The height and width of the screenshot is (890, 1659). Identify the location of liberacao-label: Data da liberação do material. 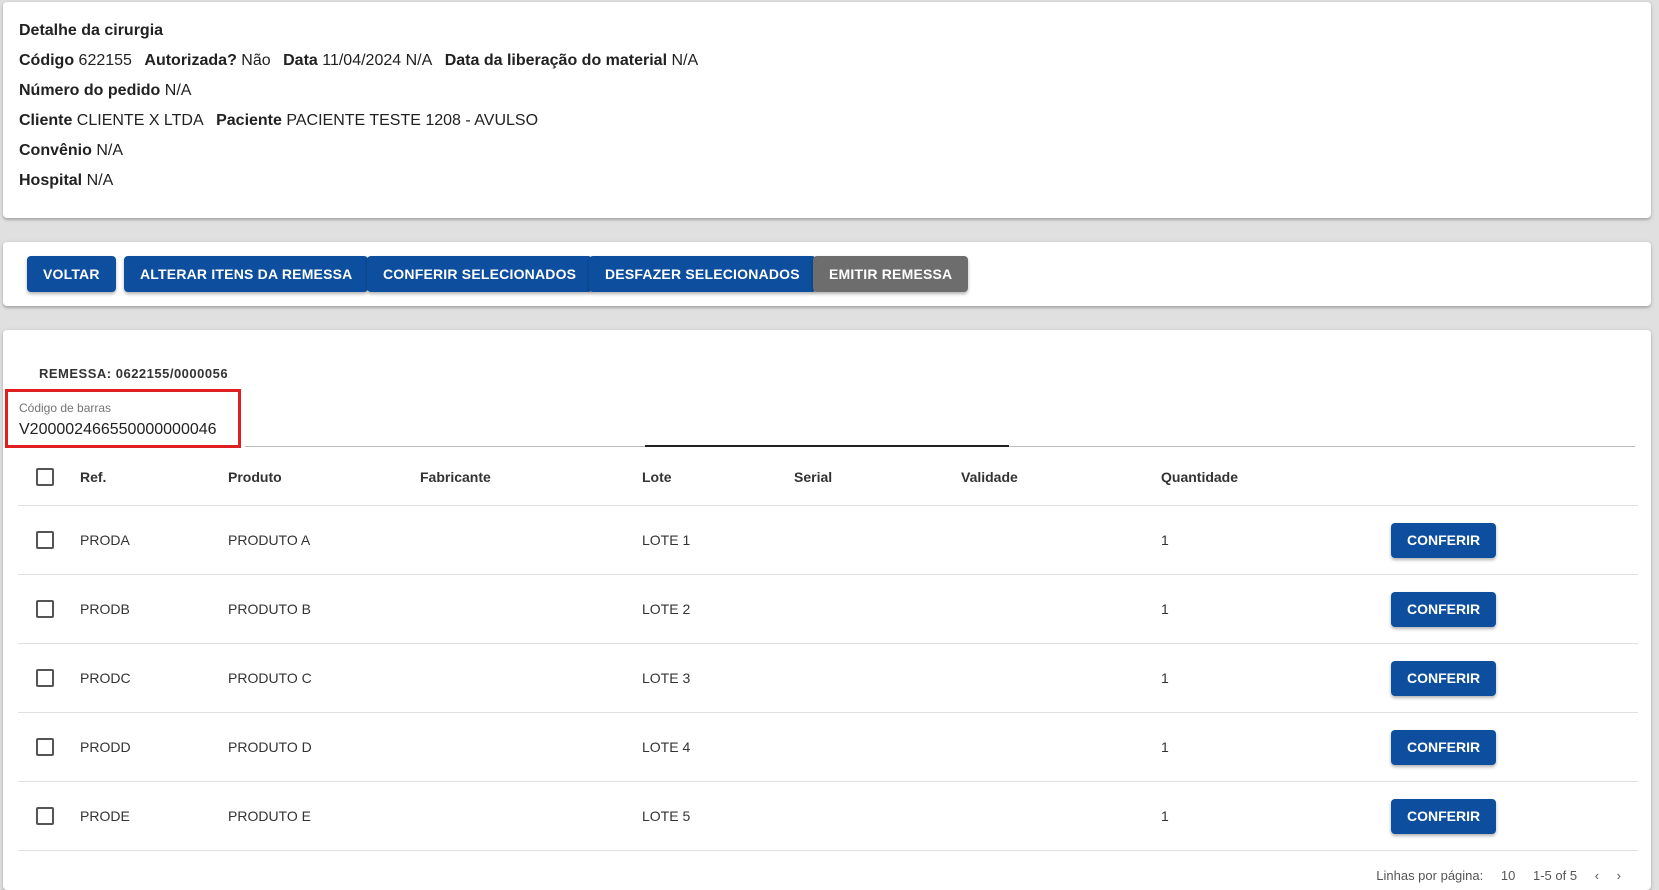
(556, 60).